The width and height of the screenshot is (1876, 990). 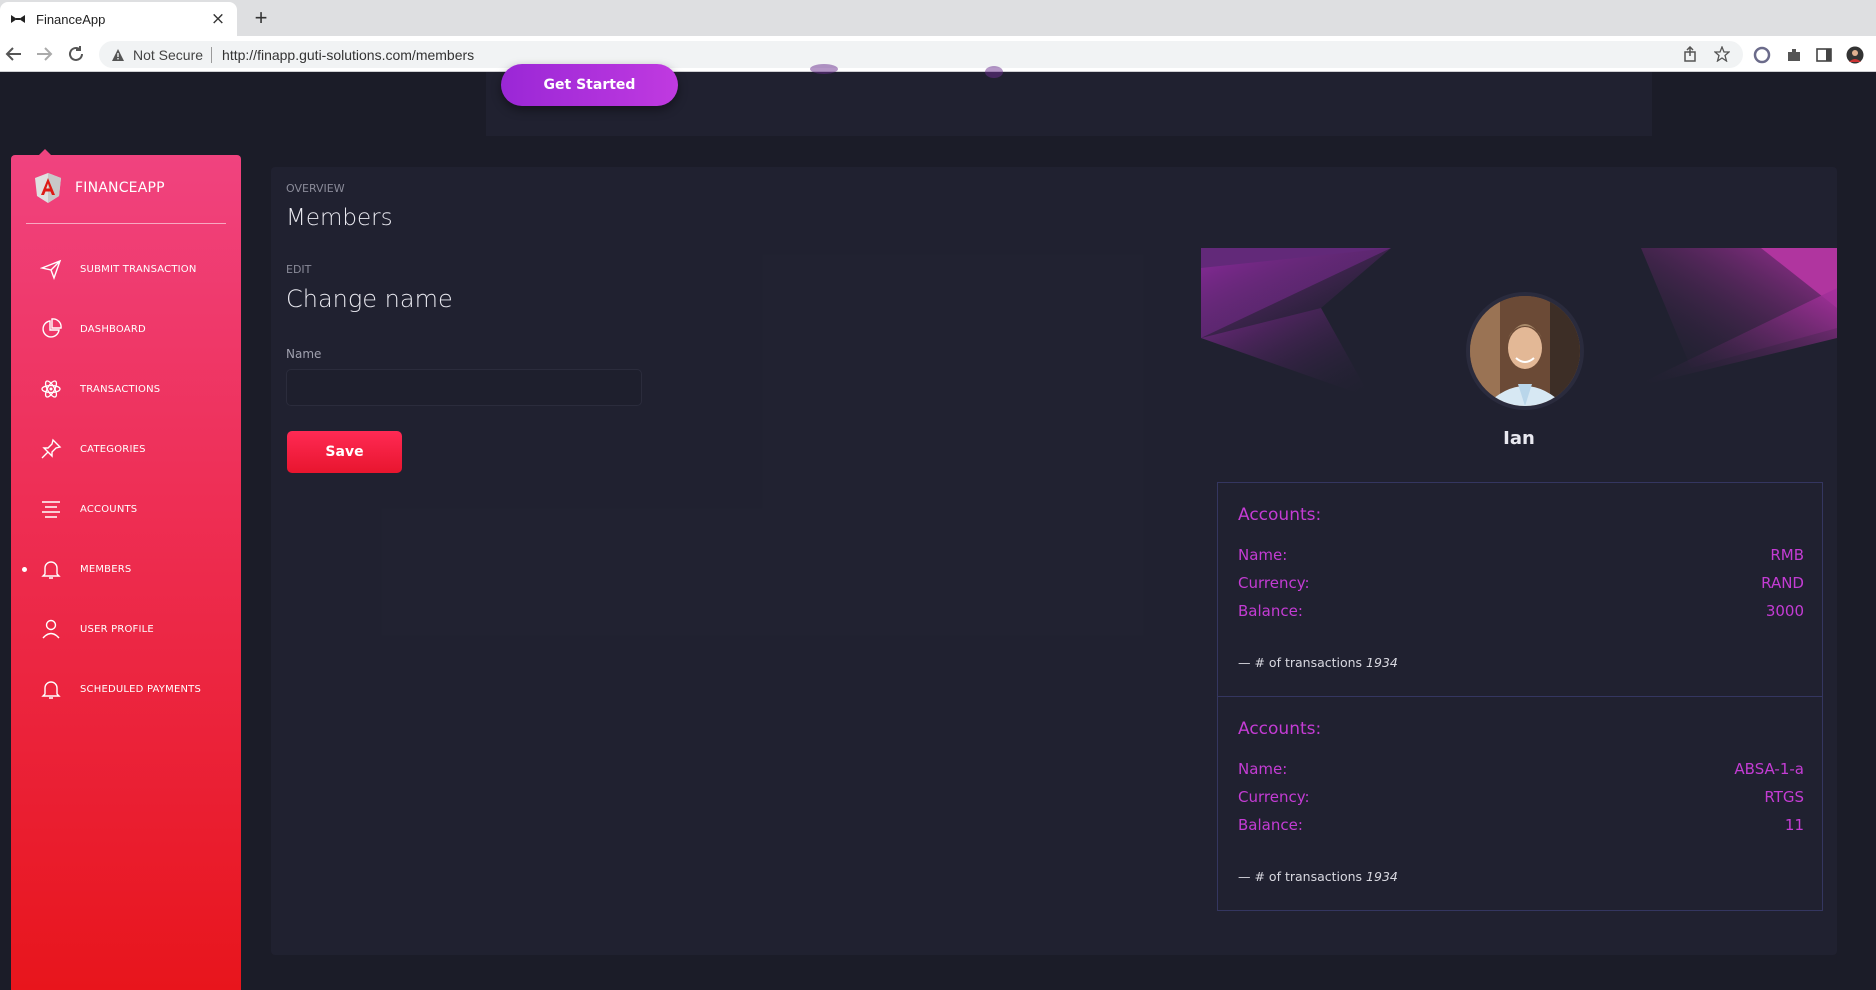 I want to click on sidebar-item-label: CATEGORIES, so click(x=113, y=449).